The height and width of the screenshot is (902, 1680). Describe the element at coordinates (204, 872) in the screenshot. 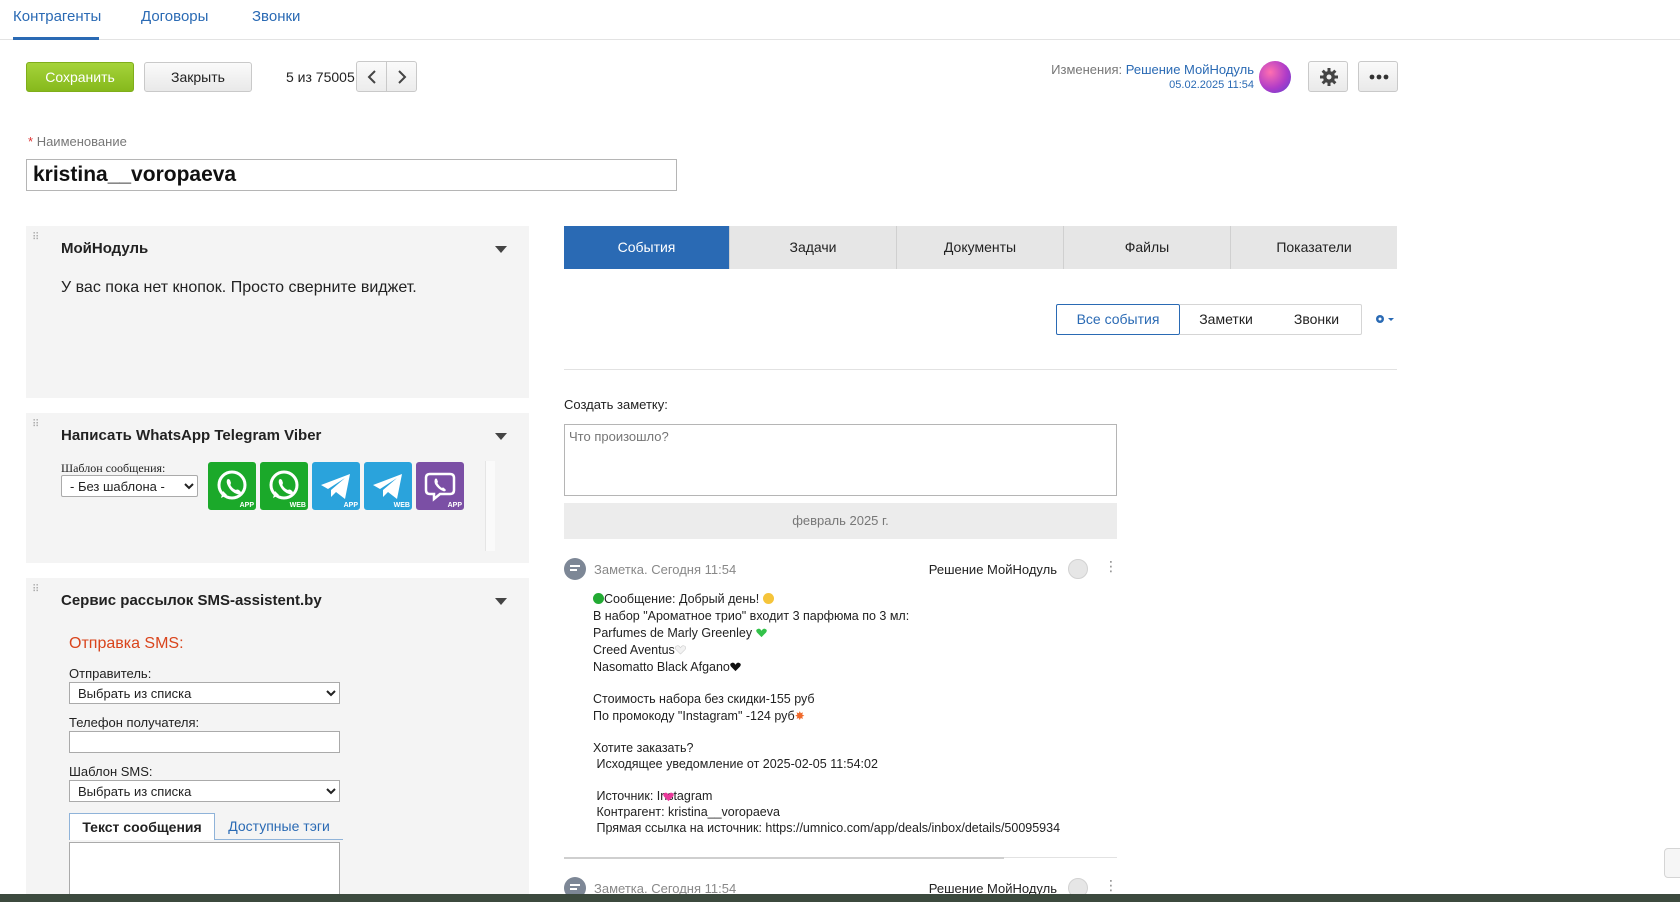

I see `sms-text-area` at that location.